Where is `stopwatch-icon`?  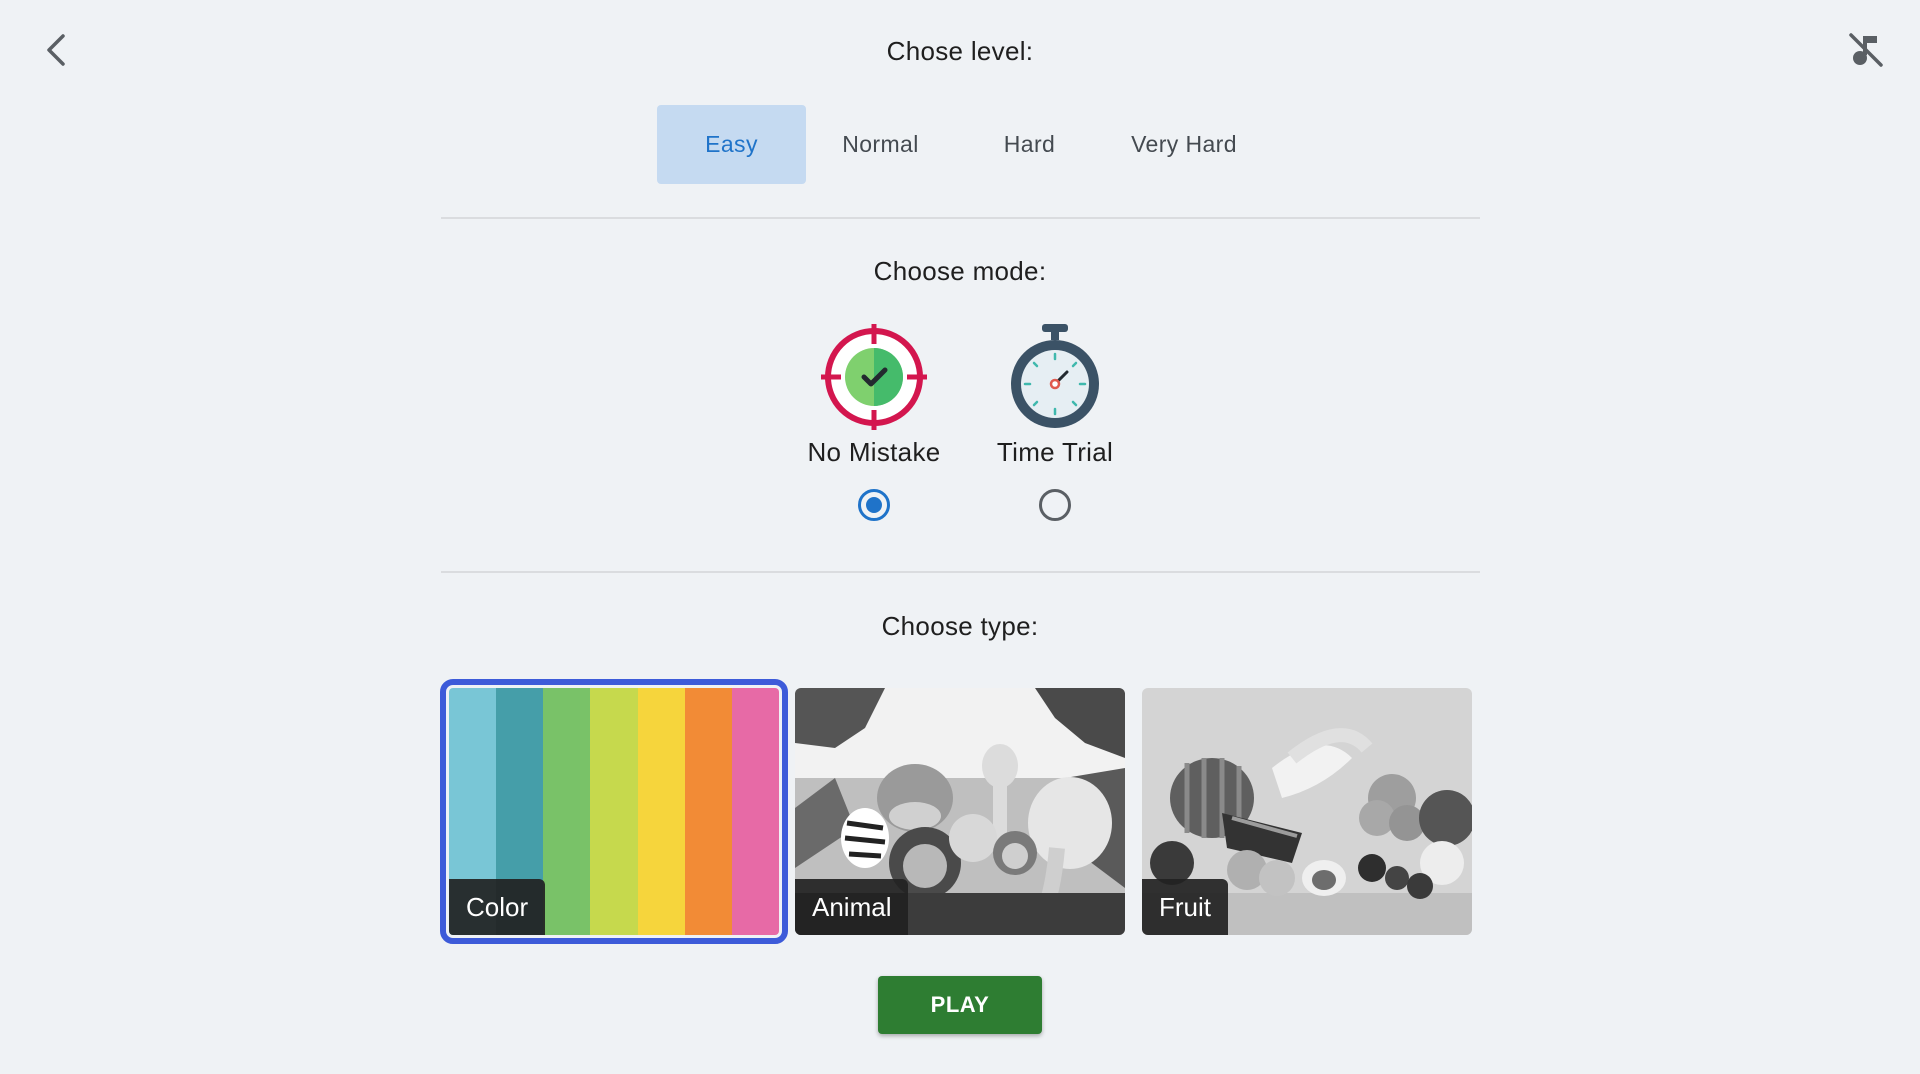 stopwatch-icon is located at coordinates (1055, 376).